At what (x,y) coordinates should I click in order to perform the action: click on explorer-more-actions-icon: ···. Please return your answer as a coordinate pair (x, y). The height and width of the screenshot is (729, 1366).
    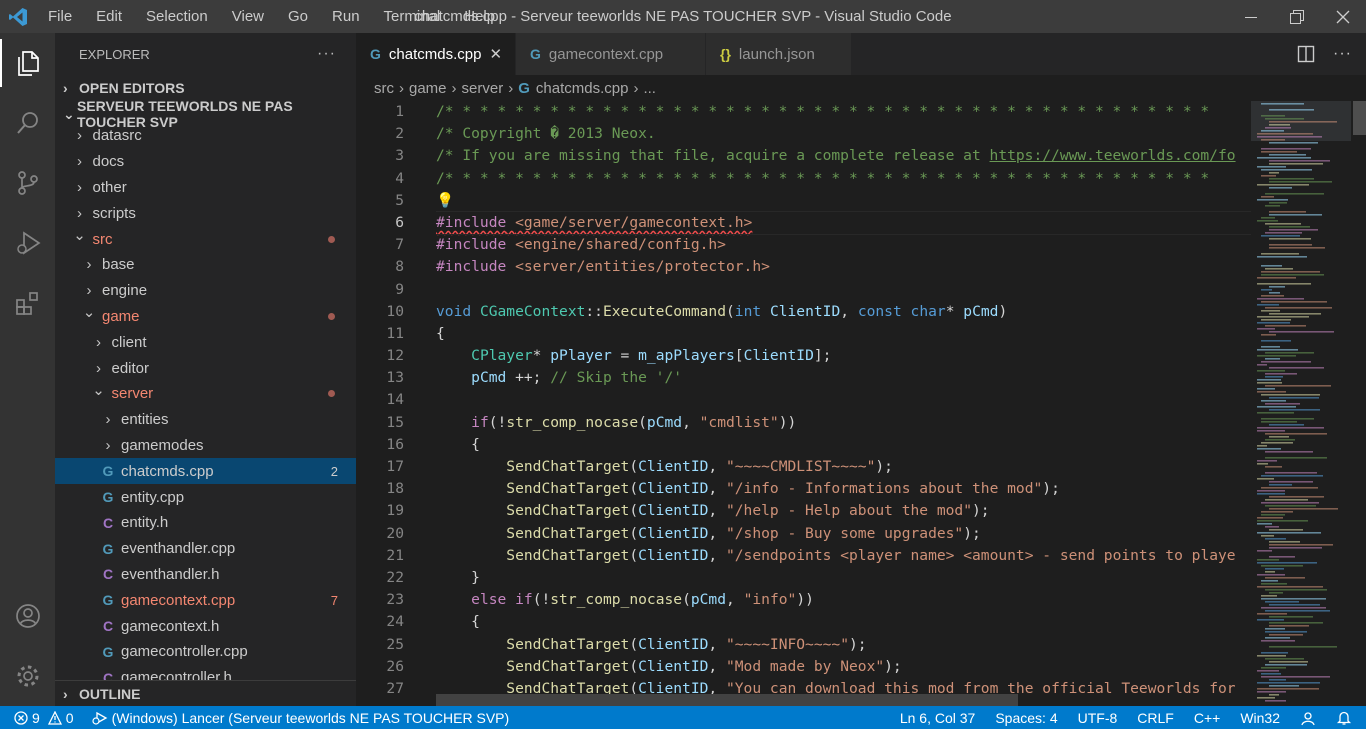
    Looking at the image, I should click on (326, 54).